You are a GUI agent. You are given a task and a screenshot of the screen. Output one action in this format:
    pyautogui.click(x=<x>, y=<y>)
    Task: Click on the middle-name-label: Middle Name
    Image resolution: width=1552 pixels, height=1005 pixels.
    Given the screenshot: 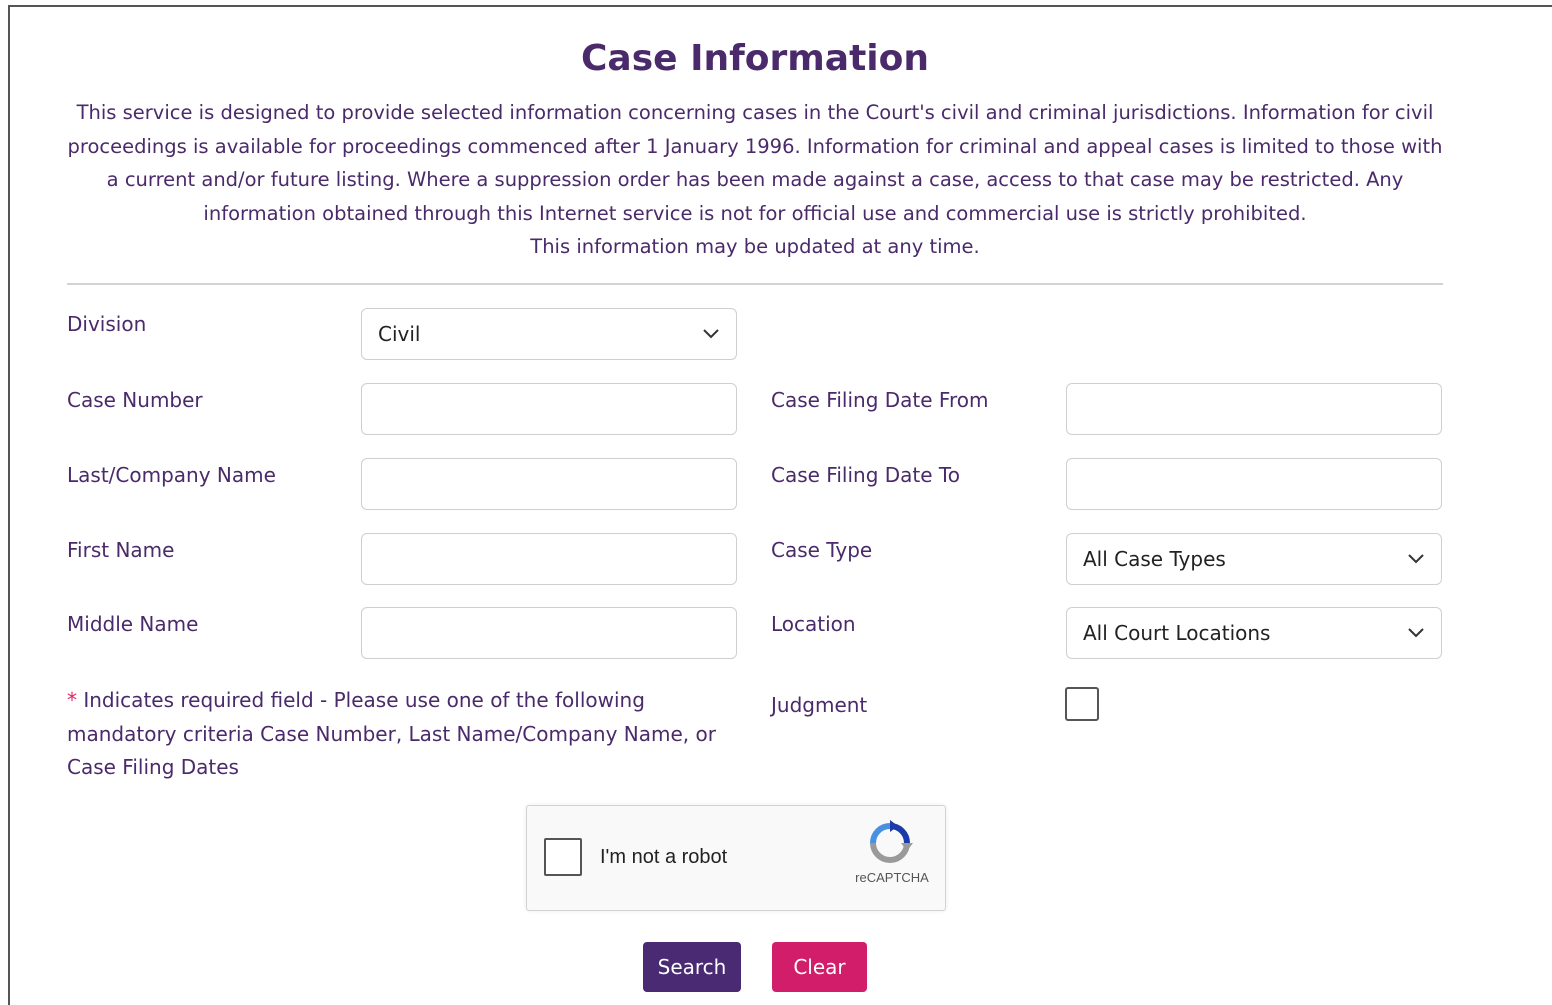 What is the action you would take?
    pyautogui.click(x=133, y=624)
    